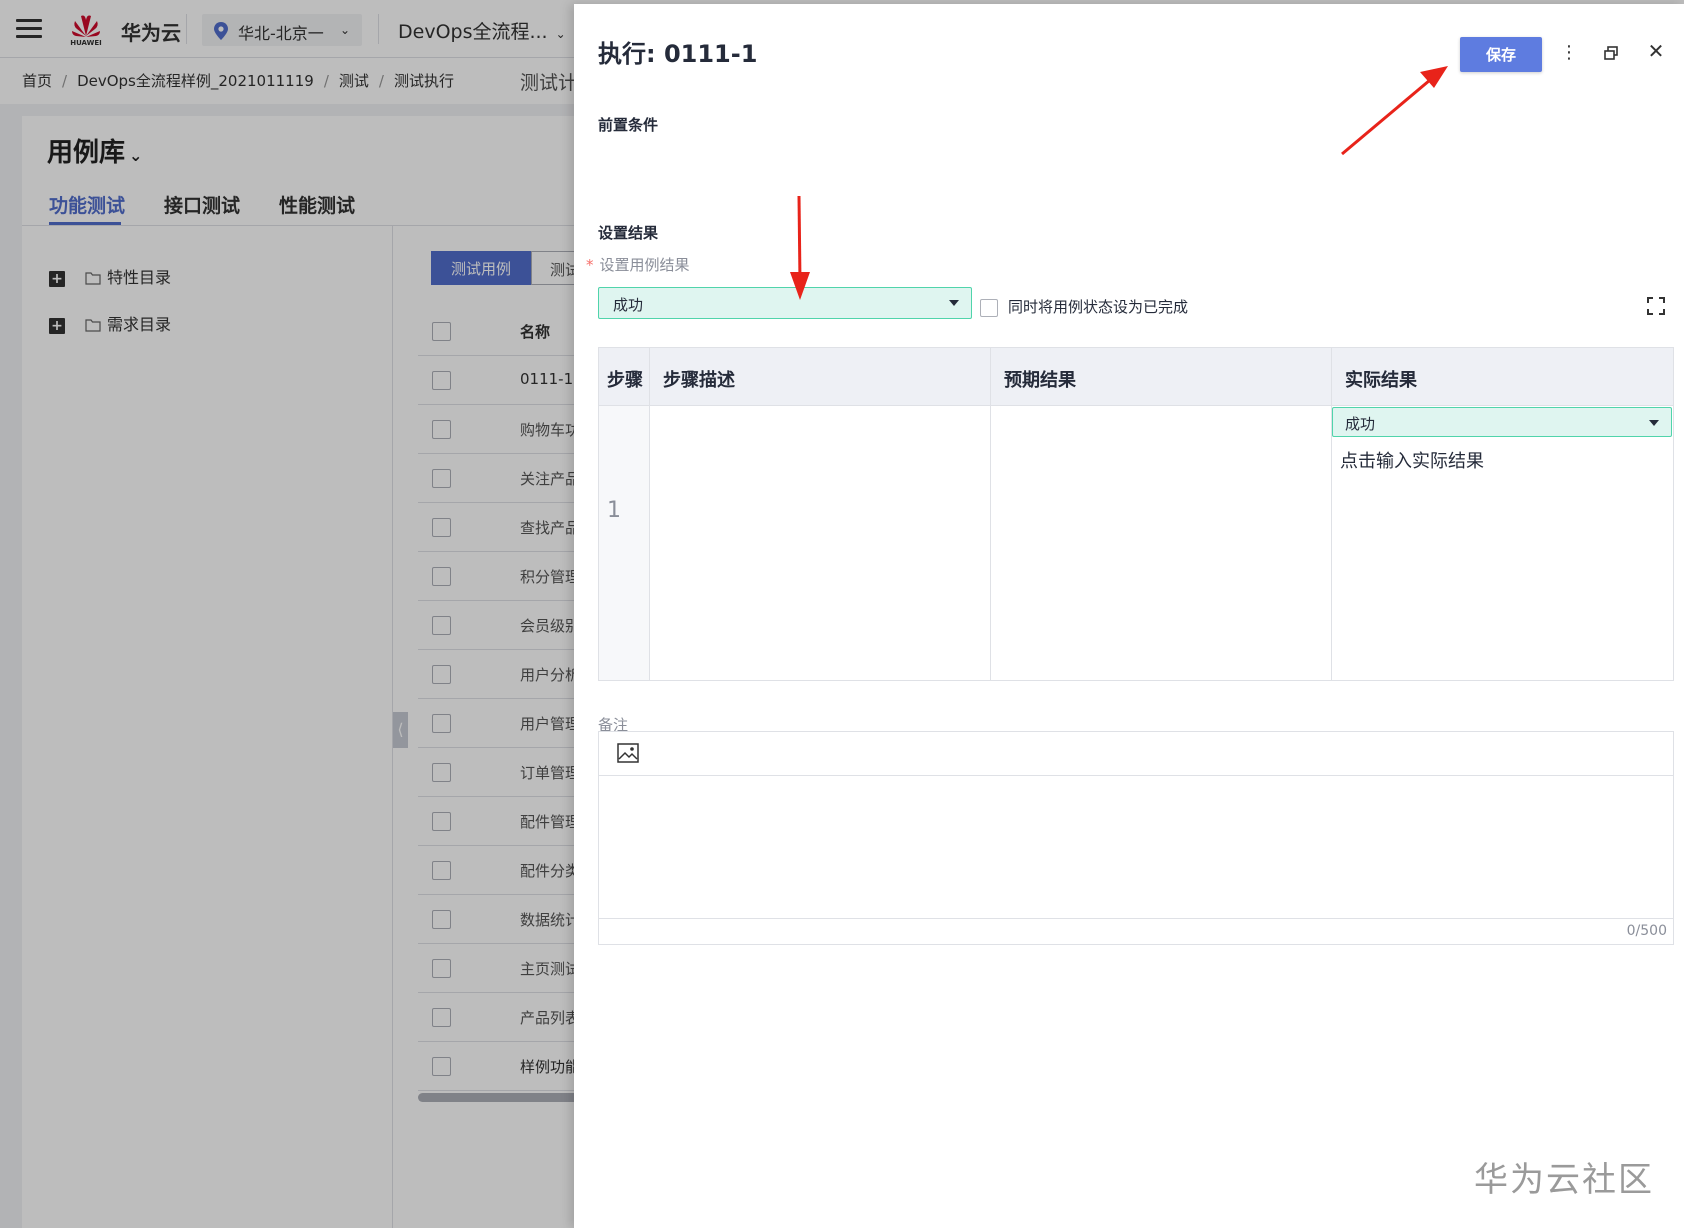  I want to click on column-header-expected: 预期结果, so click(1040, 380).